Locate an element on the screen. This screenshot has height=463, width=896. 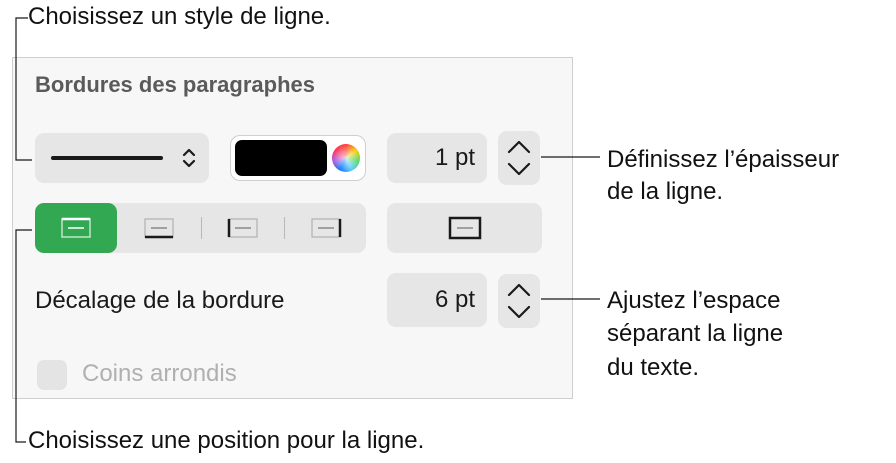
color-swatch is located at coordinates (281, 158).